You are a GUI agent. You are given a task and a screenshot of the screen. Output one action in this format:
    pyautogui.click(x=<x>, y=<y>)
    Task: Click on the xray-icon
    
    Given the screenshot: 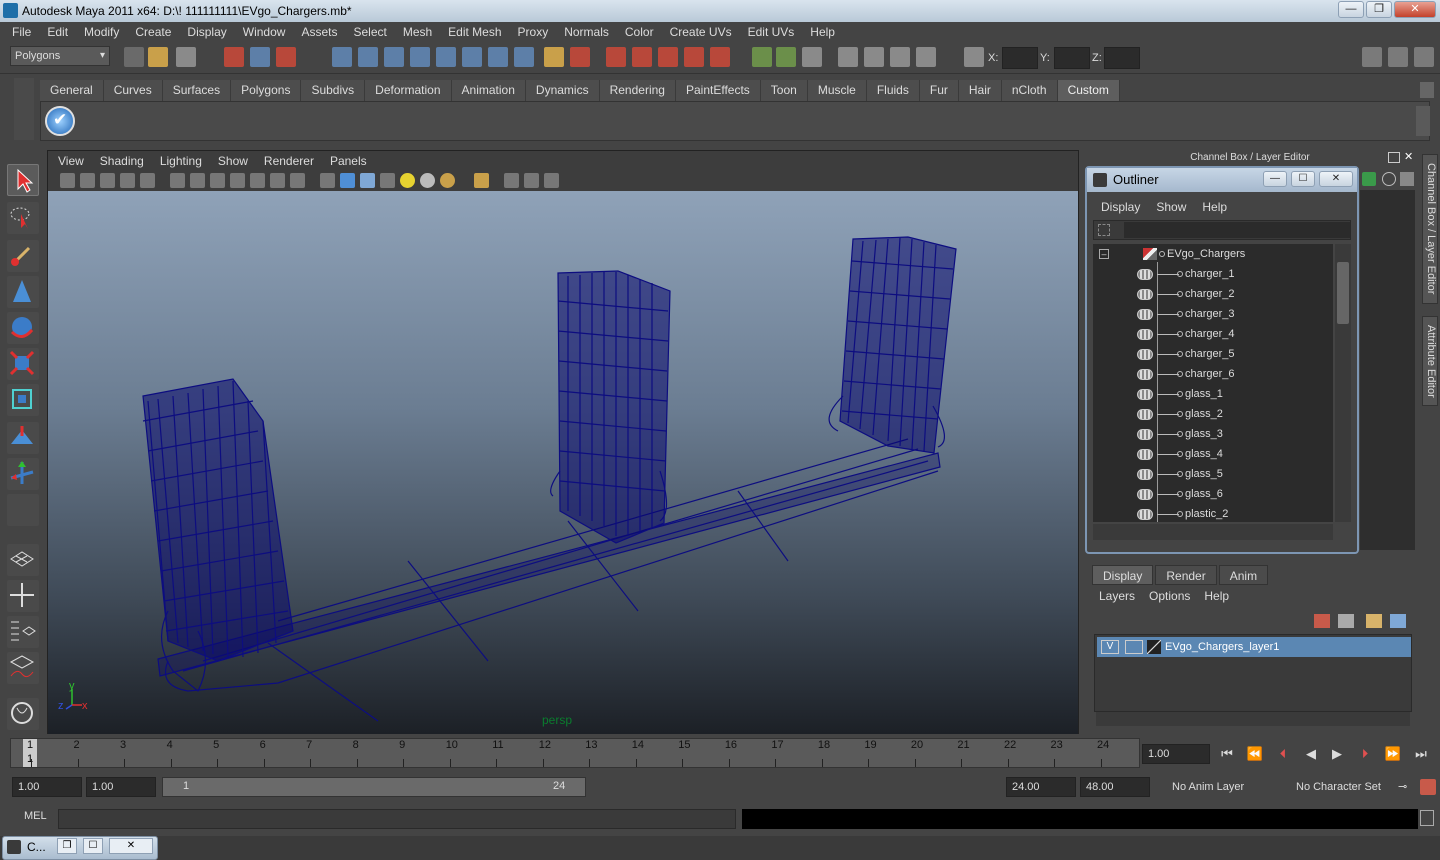 What is the action you would take?
    pyautogui.click(x=511, y=180)
    